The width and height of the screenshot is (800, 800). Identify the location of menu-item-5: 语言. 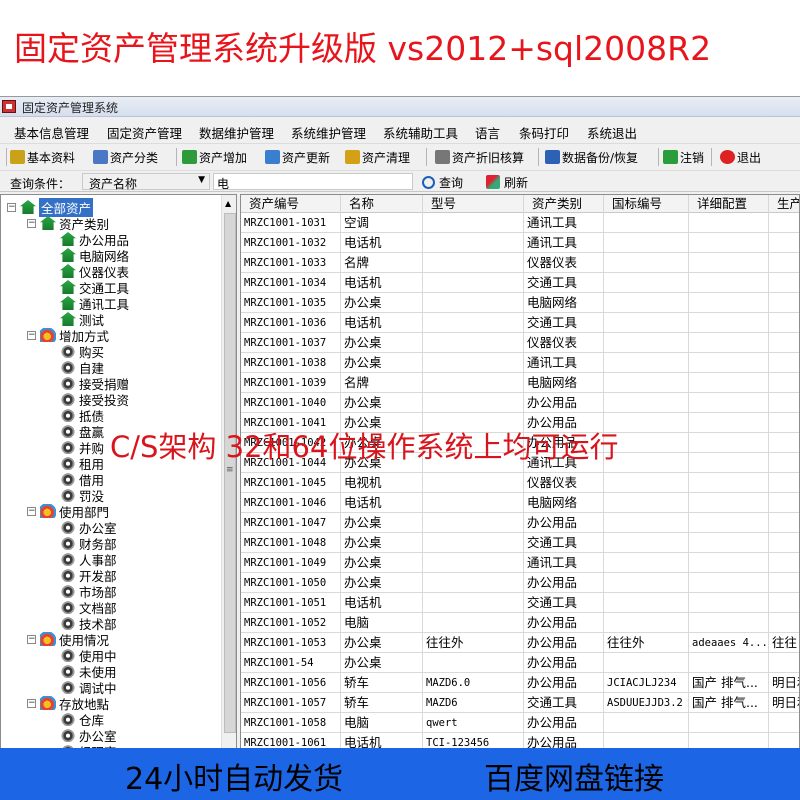
(487, 132).